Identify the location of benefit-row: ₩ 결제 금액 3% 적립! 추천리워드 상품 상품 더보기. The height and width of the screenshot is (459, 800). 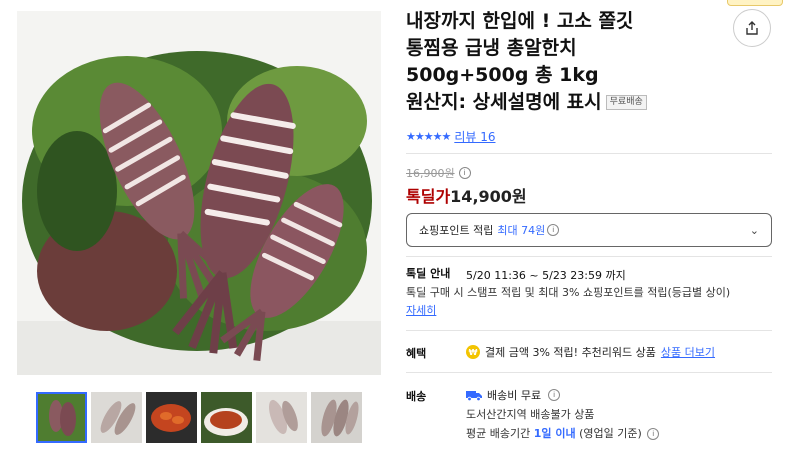
(590, 352).